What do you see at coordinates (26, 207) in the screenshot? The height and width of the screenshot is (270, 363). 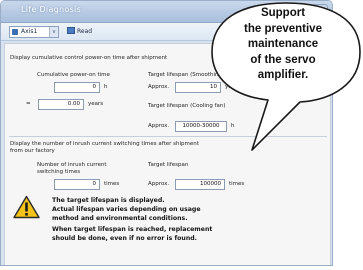 I see `warning-triangle-icon` at bounding box center [26, 207].